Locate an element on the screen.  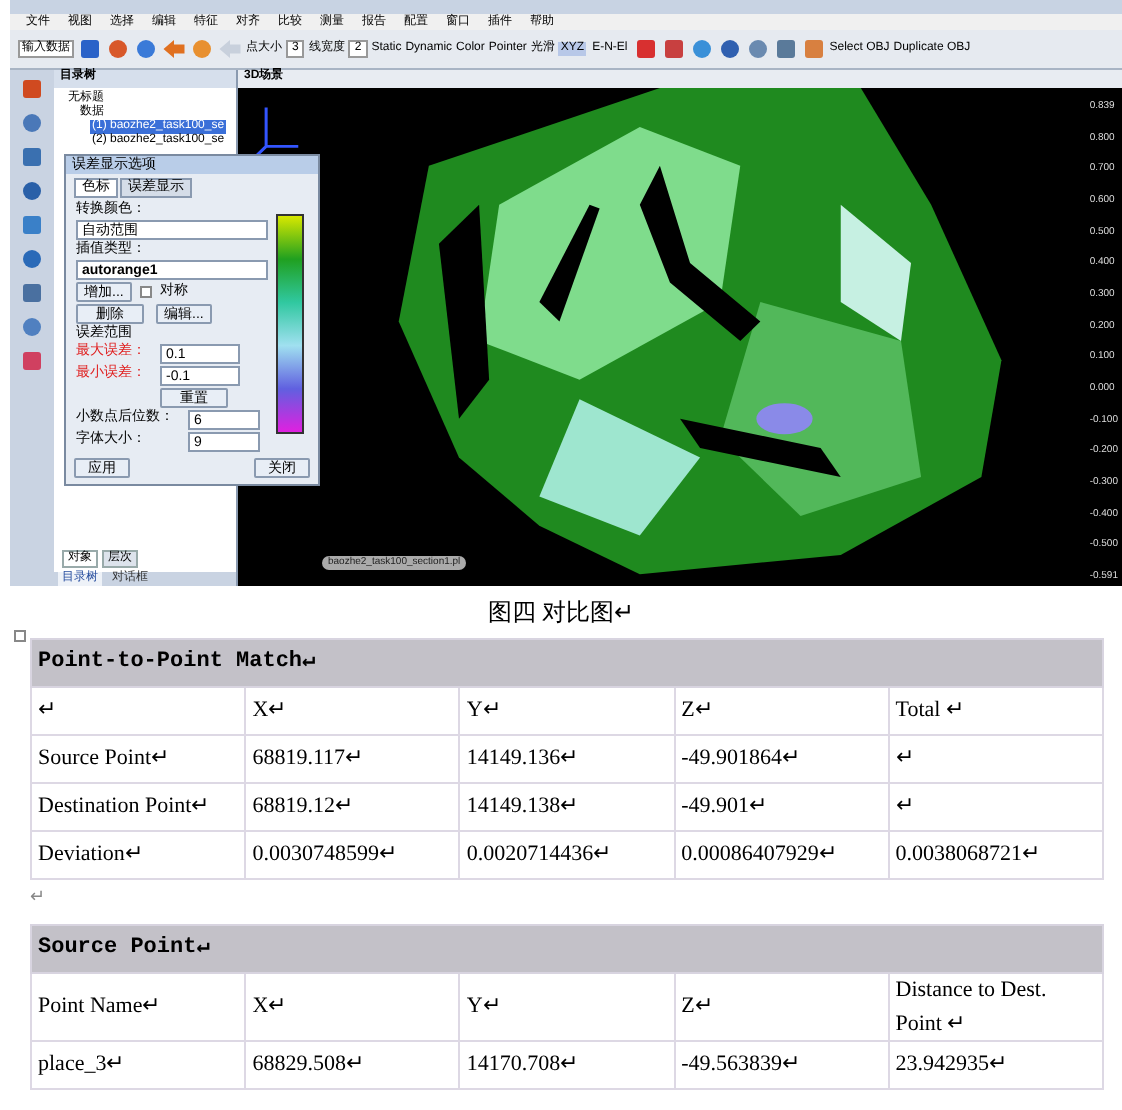
table-cell: 68819.12↵ is located at coordinates (352, 807).